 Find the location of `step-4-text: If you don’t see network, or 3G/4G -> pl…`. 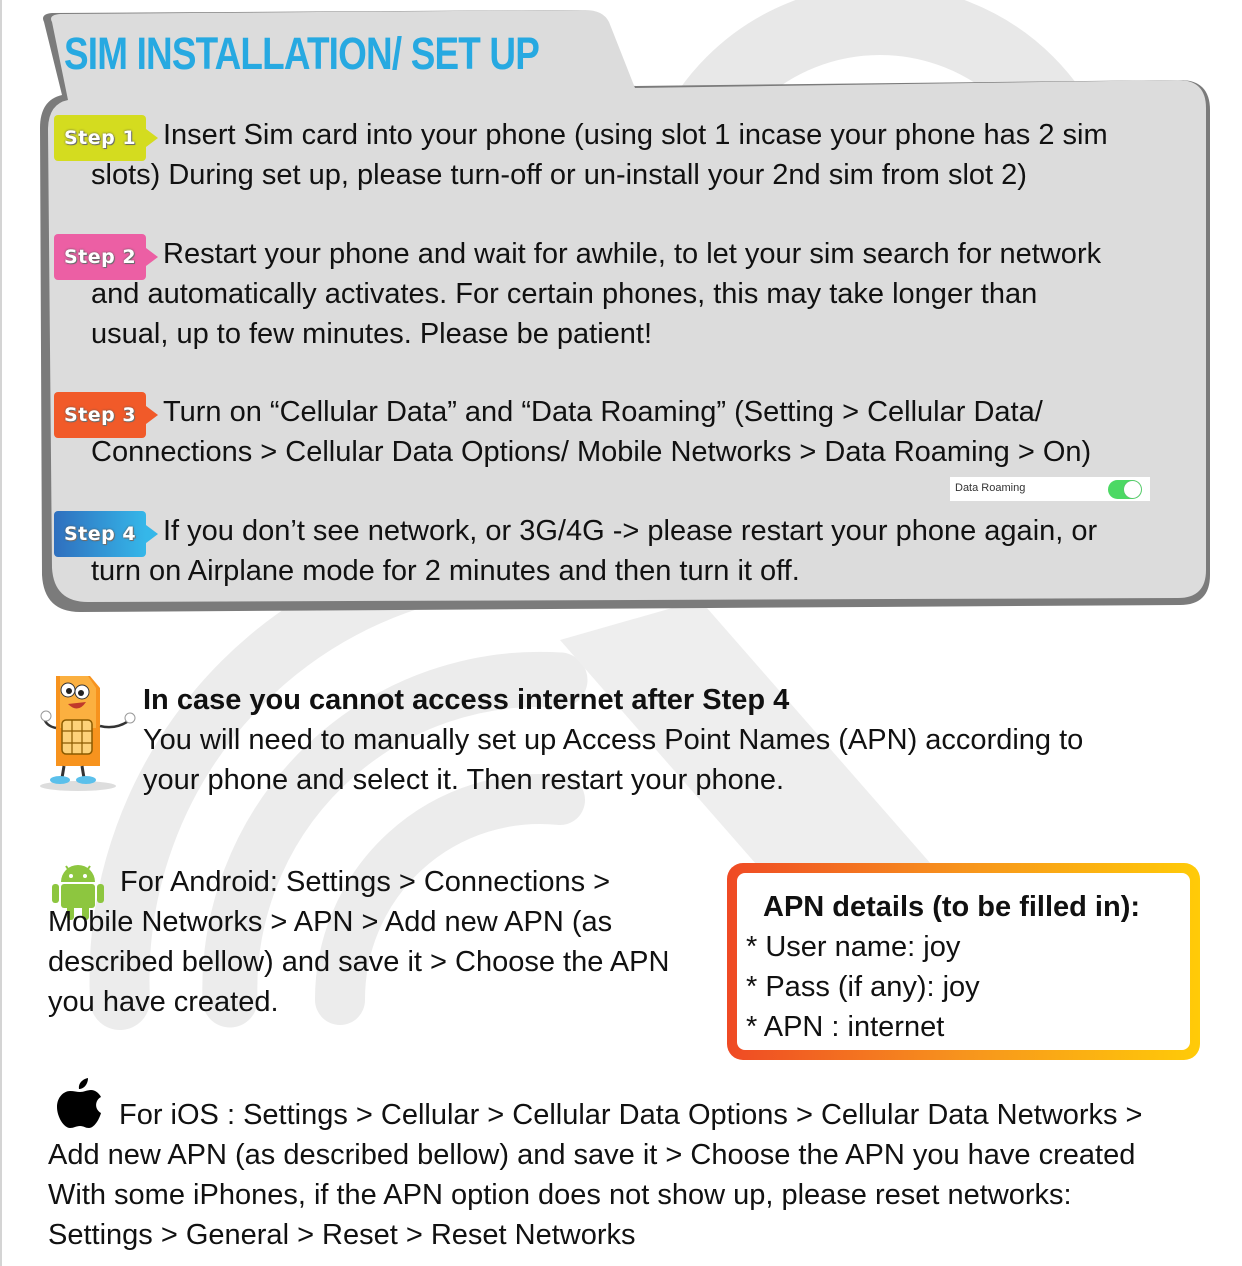

step-4-text: If you don’t see network, or 3G/4G -> pl… is located at coordinates (594, 551).